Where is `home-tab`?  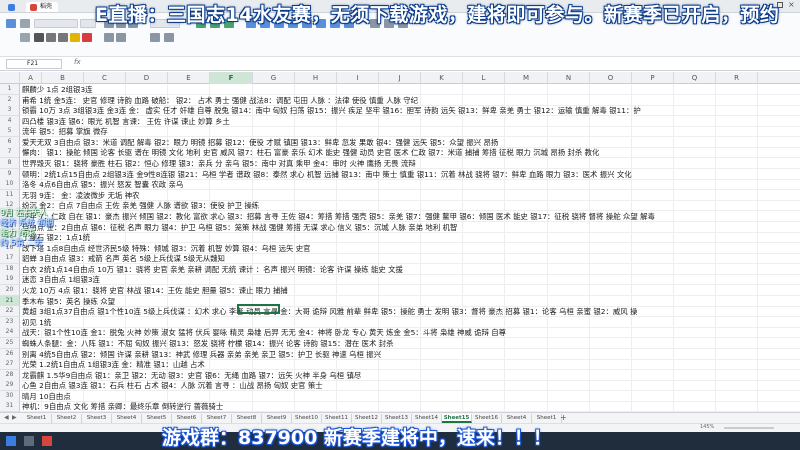
home-tab is located at coordinates (12, 7).